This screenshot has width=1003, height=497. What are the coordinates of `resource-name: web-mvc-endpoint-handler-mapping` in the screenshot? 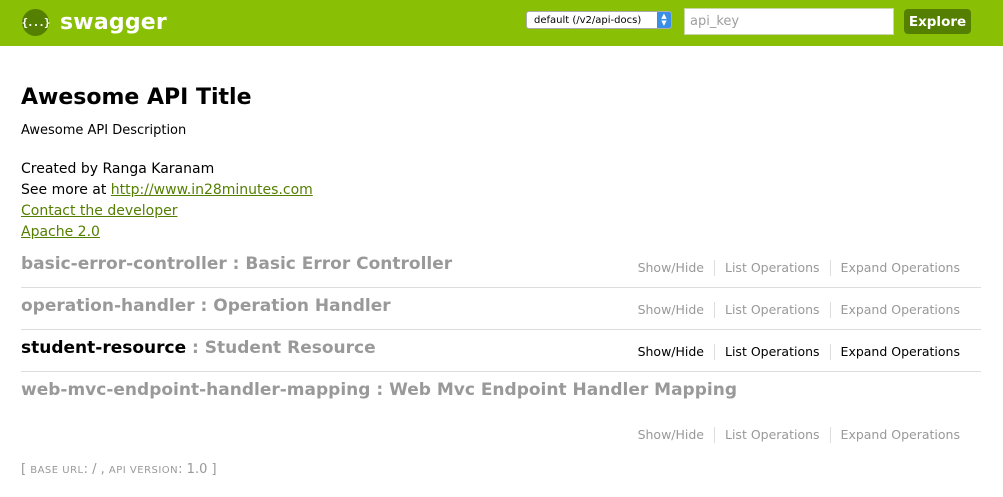 It's located at (195, 390).